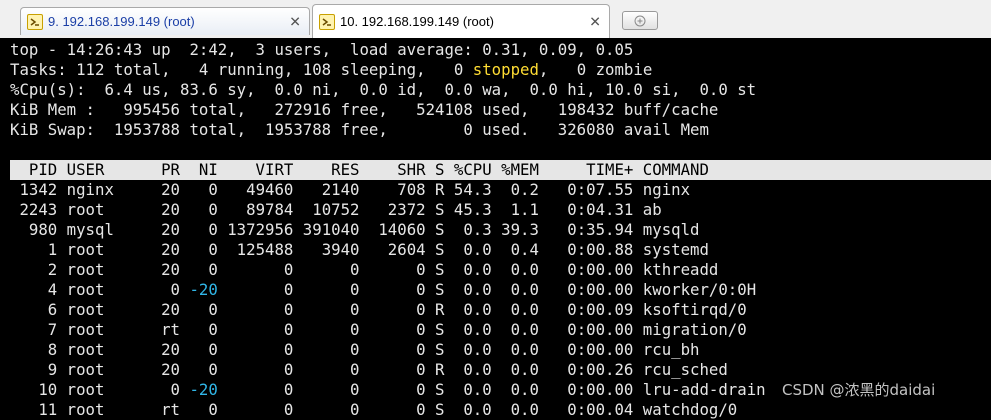 This screenshot has width=991, height=420. Describe the element at coordinates (482, 309) in the screenshot. I see `process-stats: 0 0 0 R 0.0 0.0 0:00.09 ksoftirqd/0` at that location.